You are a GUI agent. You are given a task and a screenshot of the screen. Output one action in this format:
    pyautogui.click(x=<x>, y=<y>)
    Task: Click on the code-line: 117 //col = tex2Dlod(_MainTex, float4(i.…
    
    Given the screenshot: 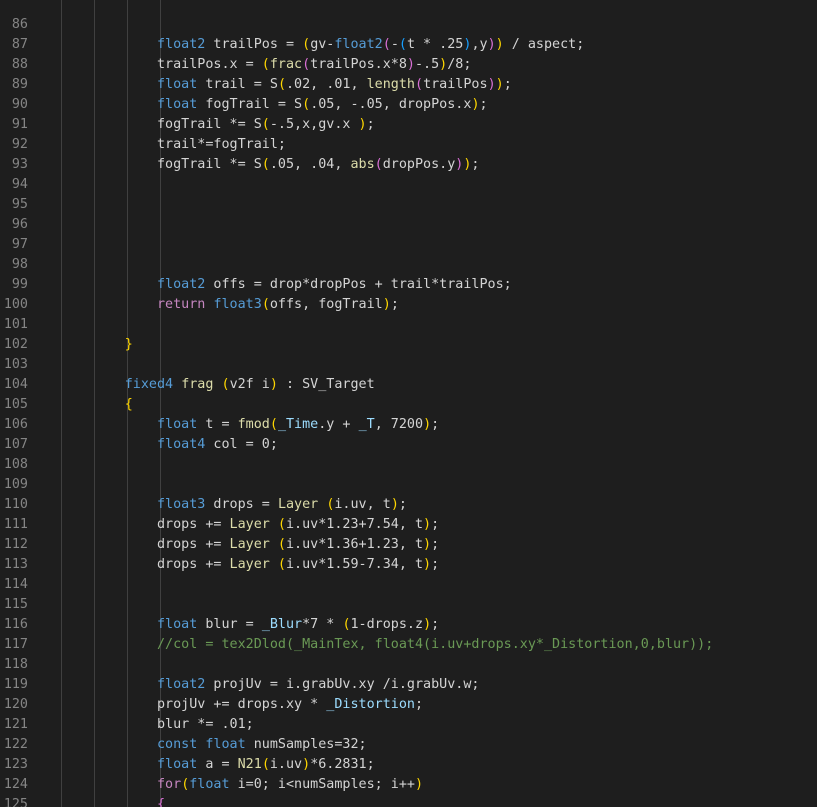 What is the action you would take?
    pyautogui.click(x=408, y=645)
    